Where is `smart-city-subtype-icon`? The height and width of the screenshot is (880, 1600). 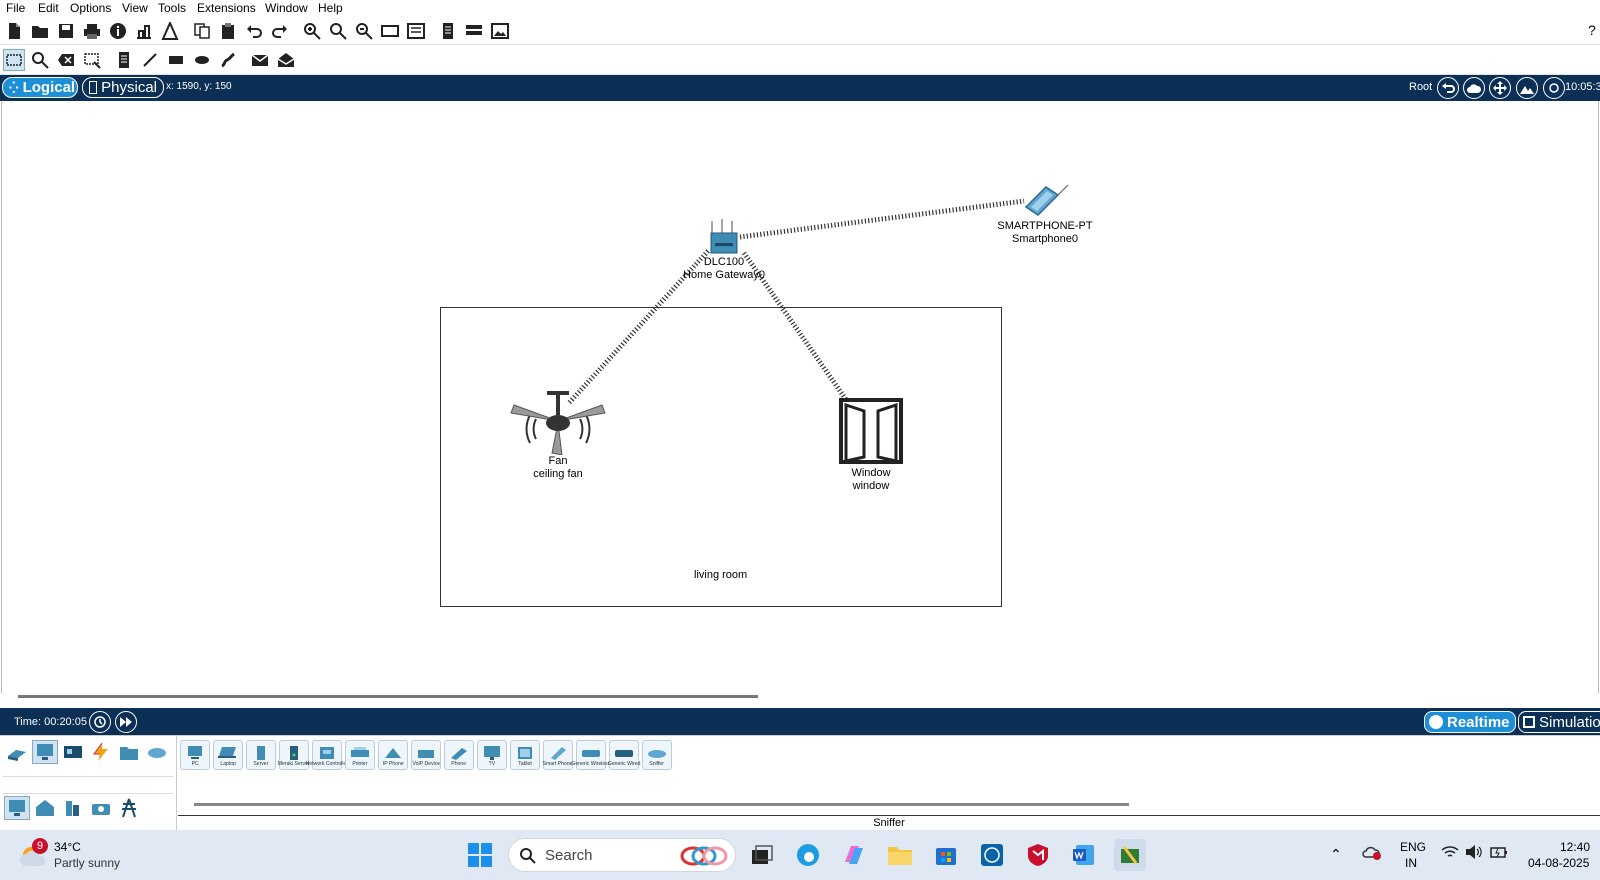 smart-city-subtype-icon is located at coordinates (73, 808).